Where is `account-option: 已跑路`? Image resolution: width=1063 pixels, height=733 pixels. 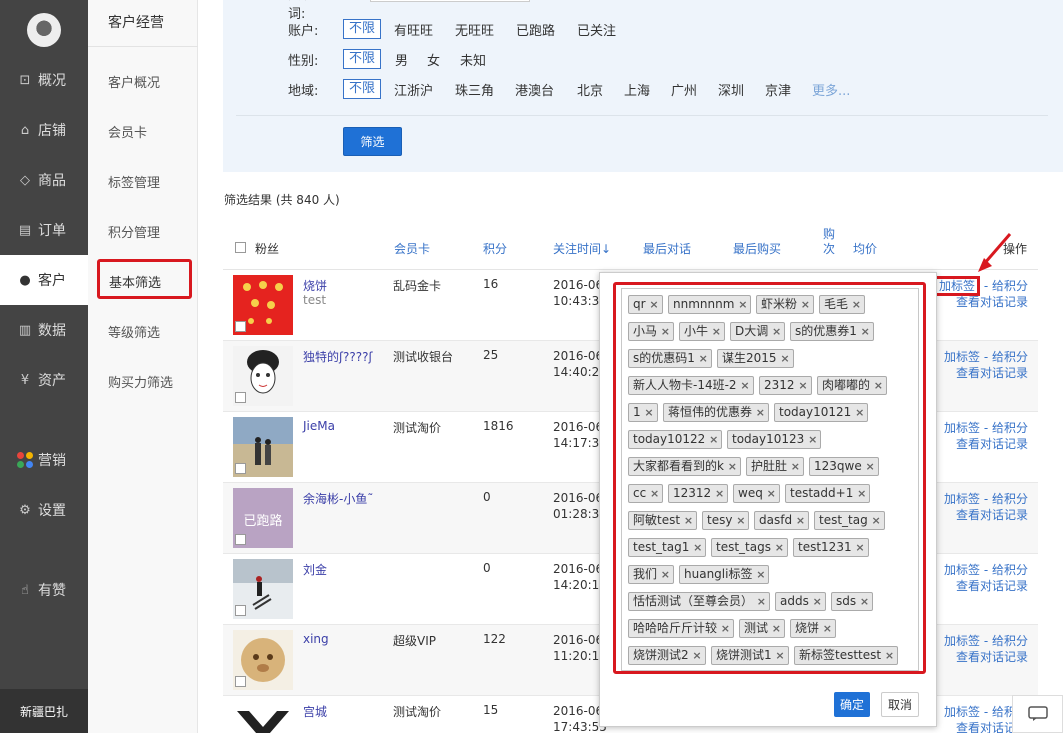
account-option: 已跑路 is located at coordinates (535, 29).